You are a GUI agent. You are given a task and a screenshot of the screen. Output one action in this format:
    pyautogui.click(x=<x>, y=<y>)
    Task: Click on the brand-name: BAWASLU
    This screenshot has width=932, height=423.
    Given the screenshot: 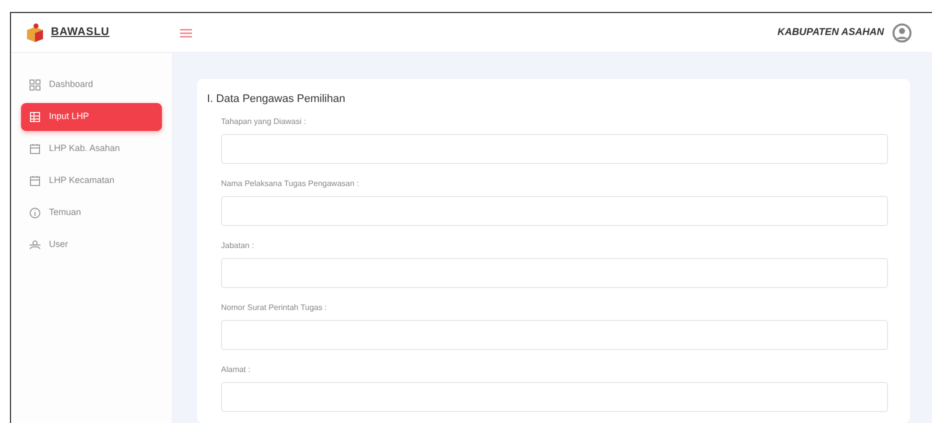 What is the action you would take?
    pyautogui.click(x=80, y=32)
    